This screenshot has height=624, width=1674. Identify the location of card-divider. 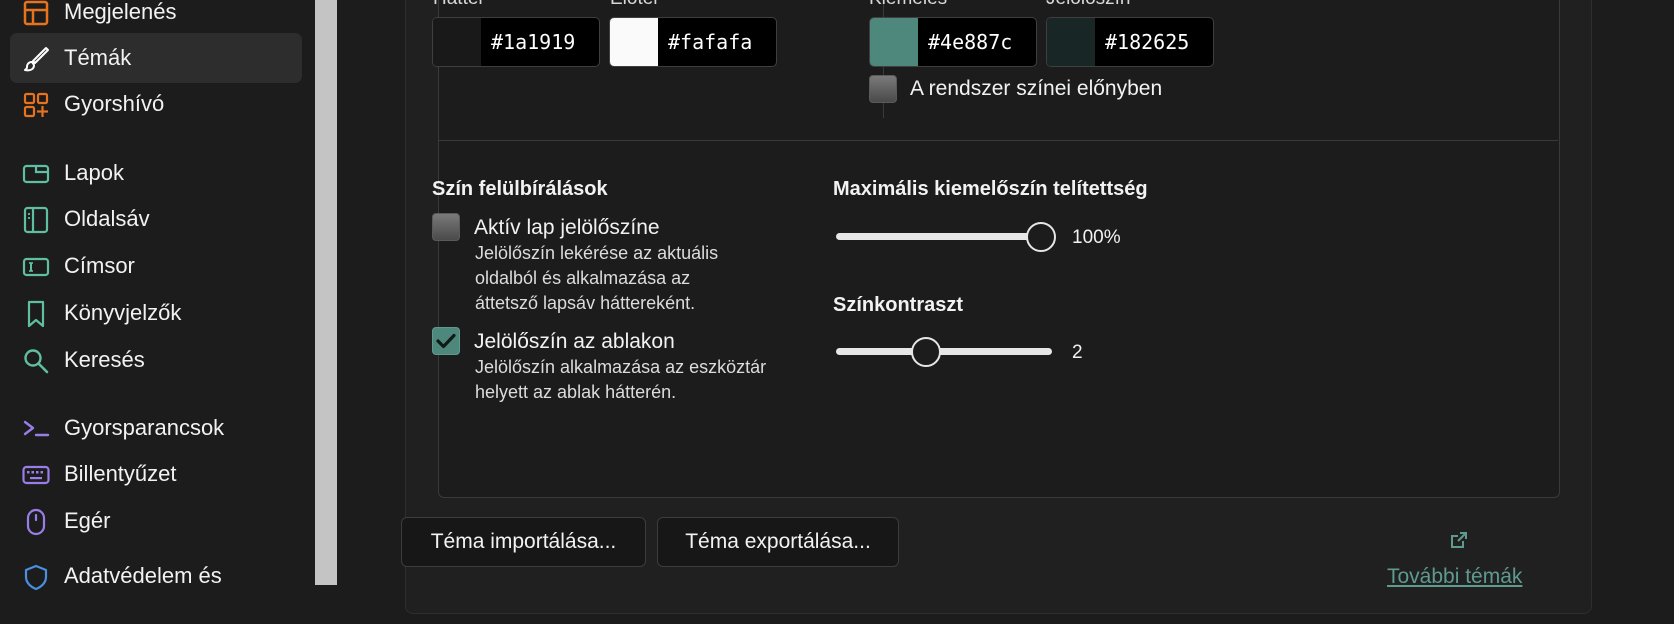
(998, 140).